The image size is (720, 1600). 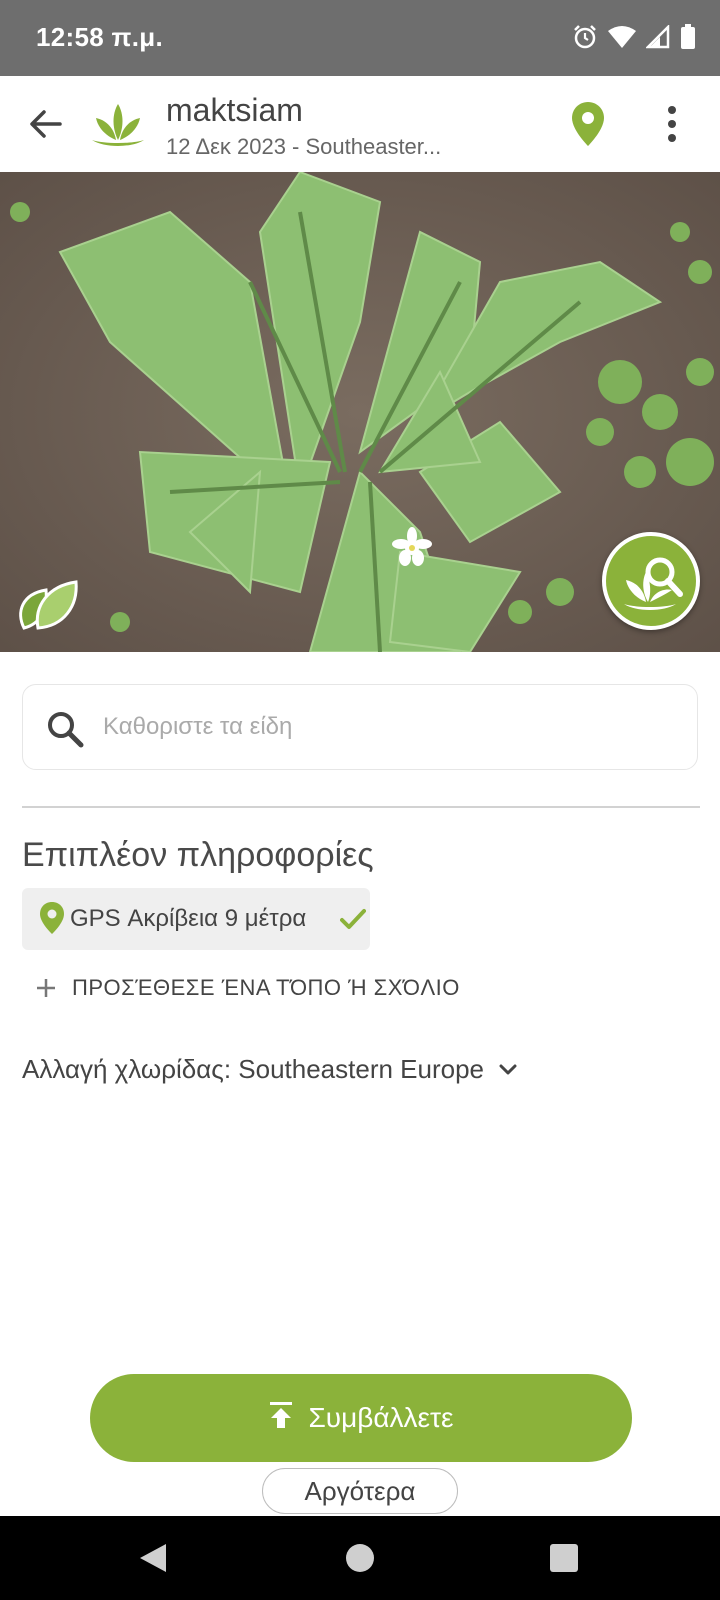 What do you see at coordinates (52, 918) in the screenshot?
I see `gps-pin-icon` at bounding box center [52, 918].